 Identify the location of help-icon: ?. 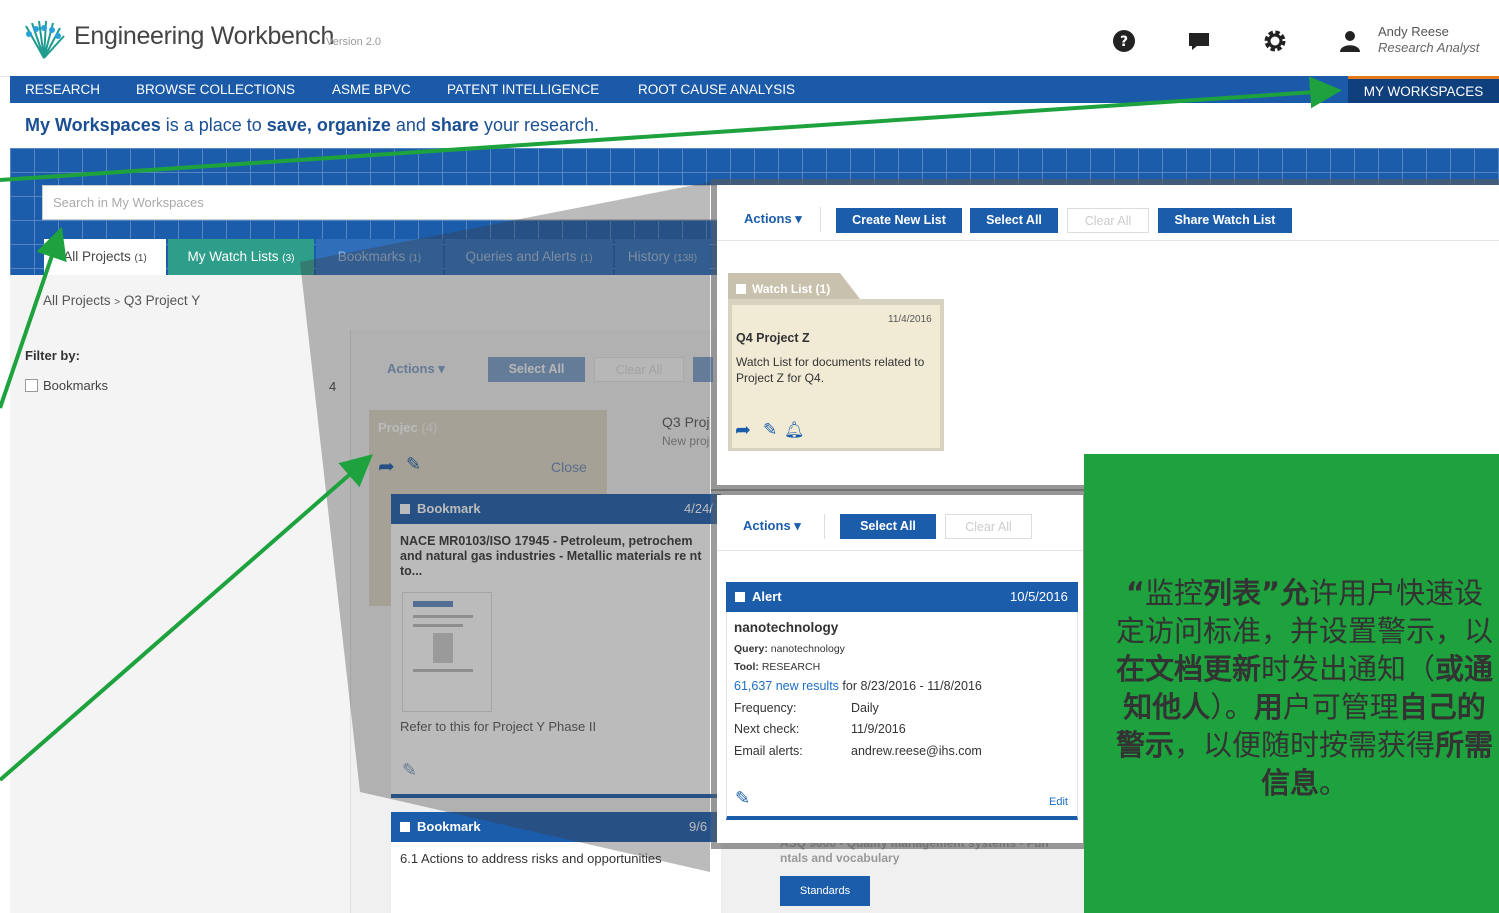
(1124, 41).